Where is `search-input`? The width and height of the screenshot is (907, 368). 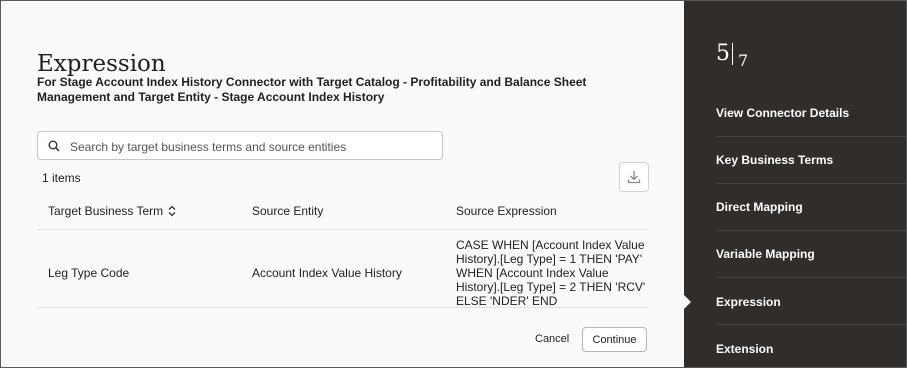 search-input is located at coordinates (250, 147).